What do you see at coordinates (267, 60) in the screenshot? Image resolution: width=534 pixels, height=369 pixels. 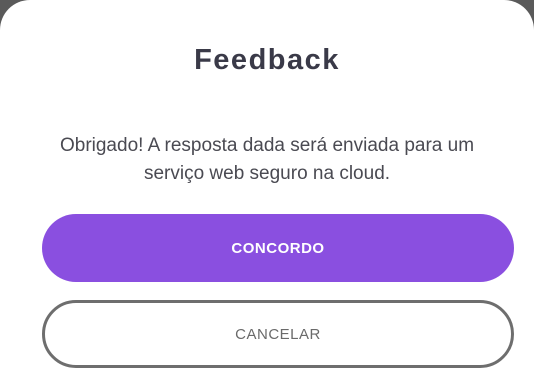 I see `dialog-title: Feedback` at bounding box center [267, 60].